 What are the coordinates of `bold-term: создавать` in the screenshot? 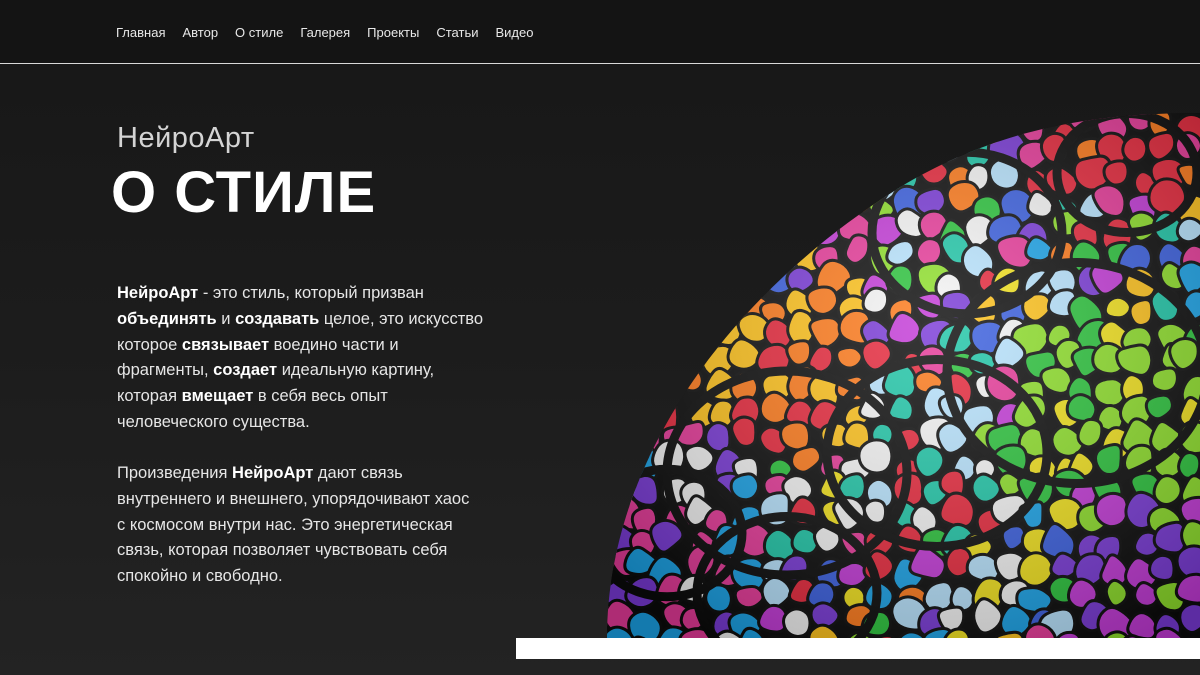 It's located at (277, 318).